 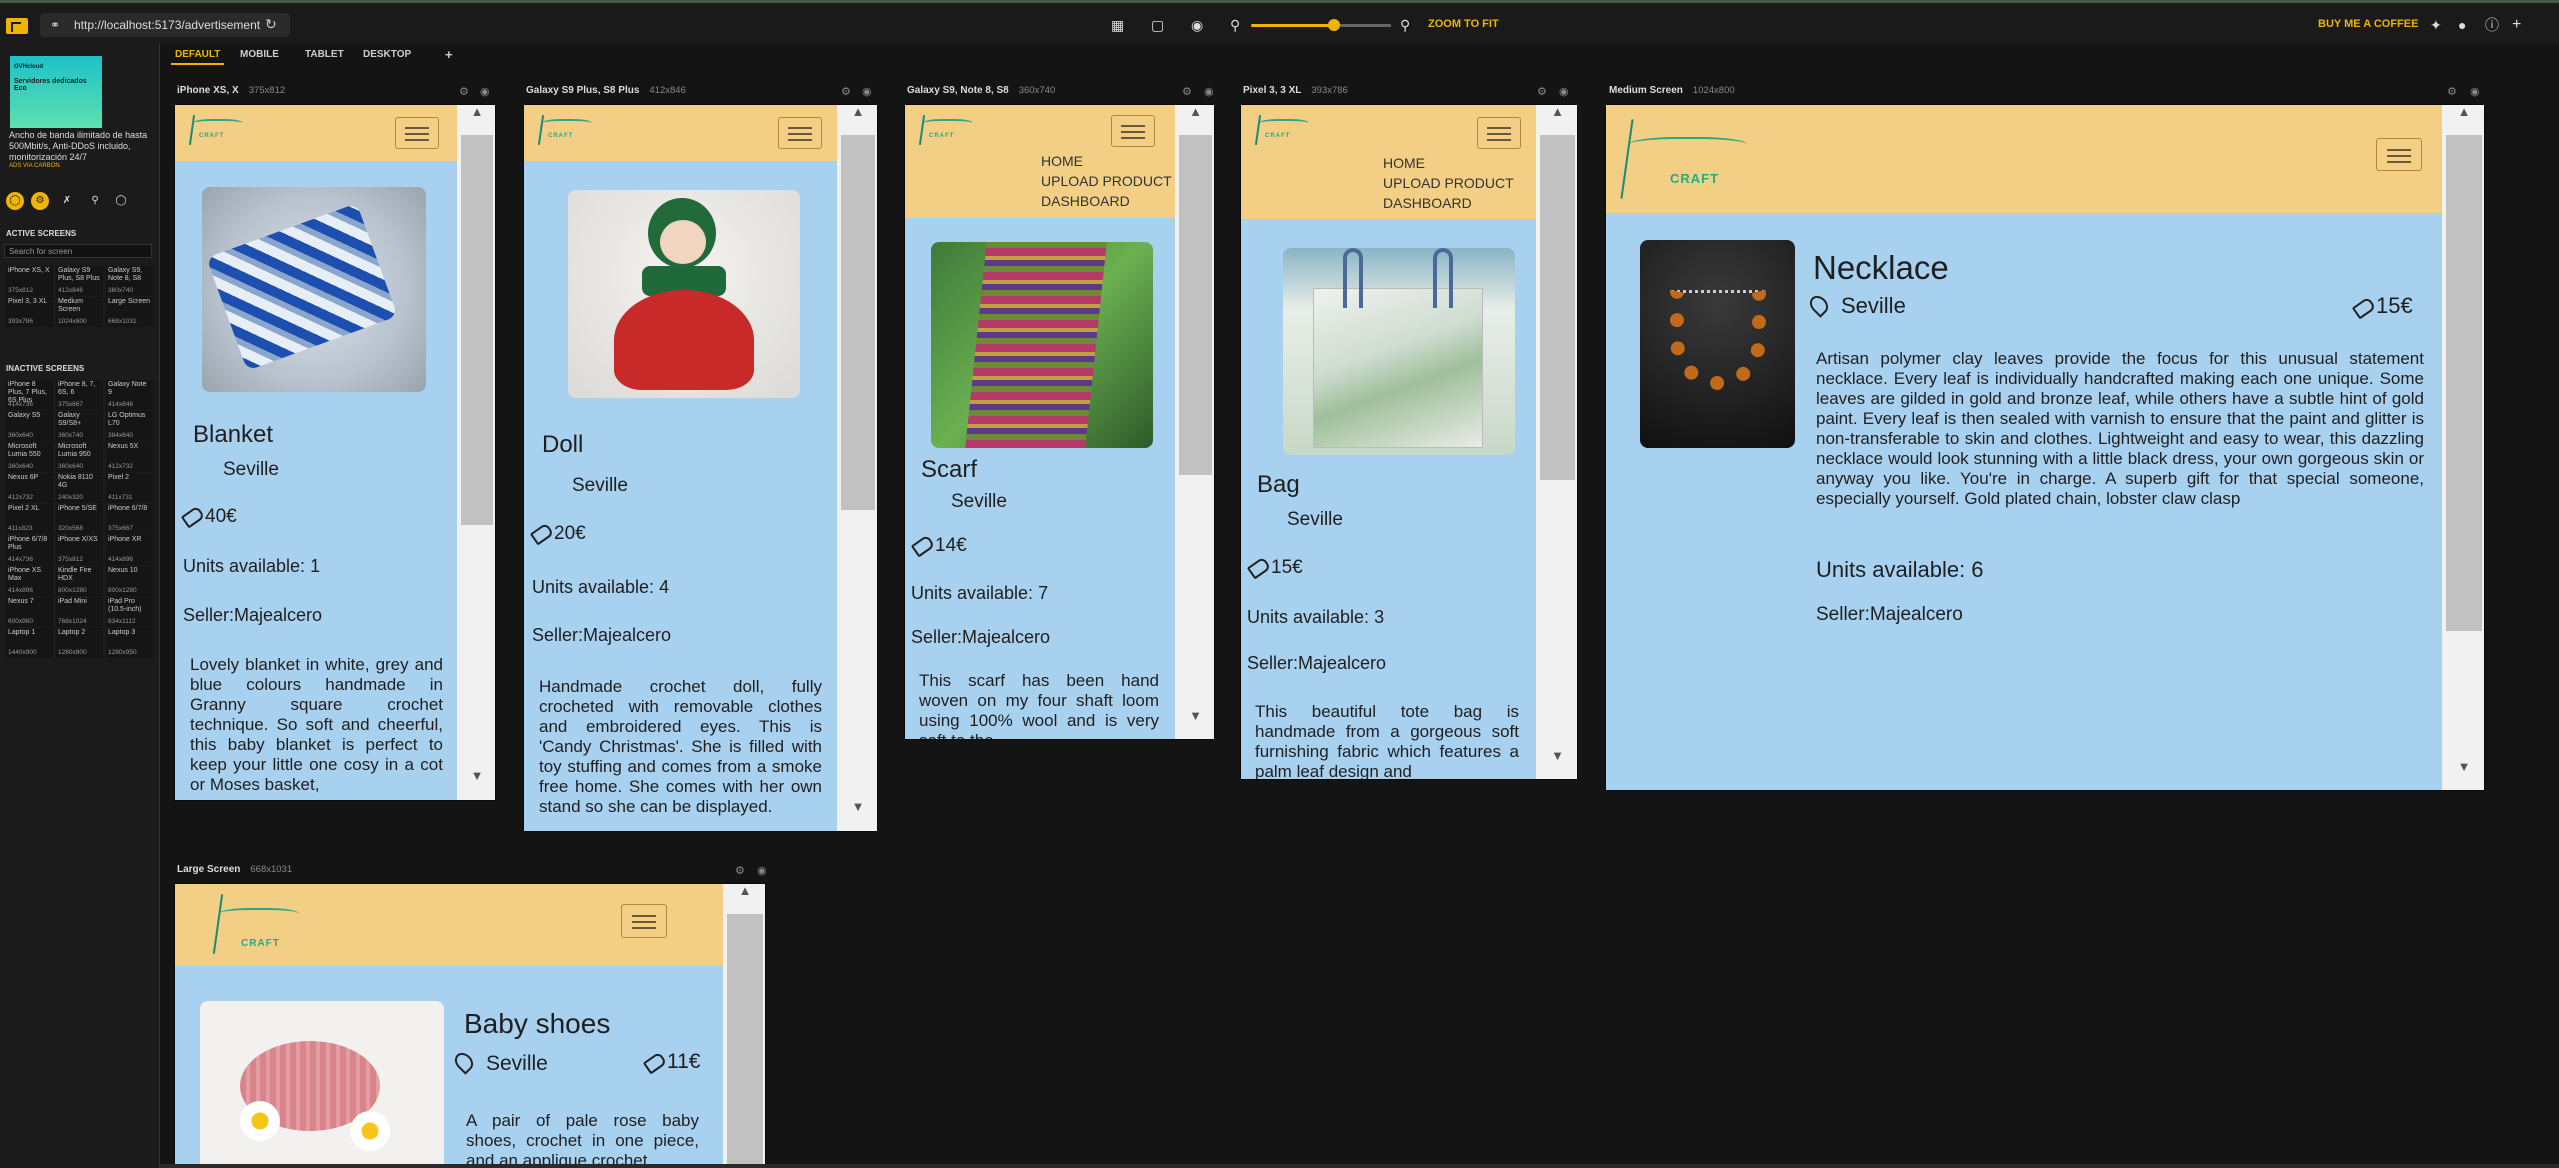 I want to click on screen-item: iPhone XS, X 375x812, so click(x=29, y=281).